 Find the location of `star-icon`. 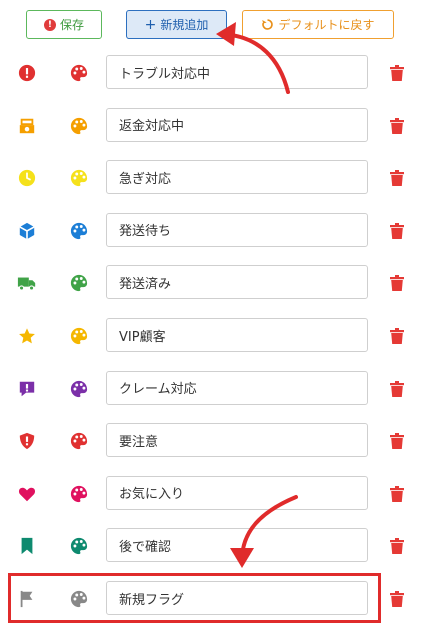

star-icon is located at coordinates (27, 336).